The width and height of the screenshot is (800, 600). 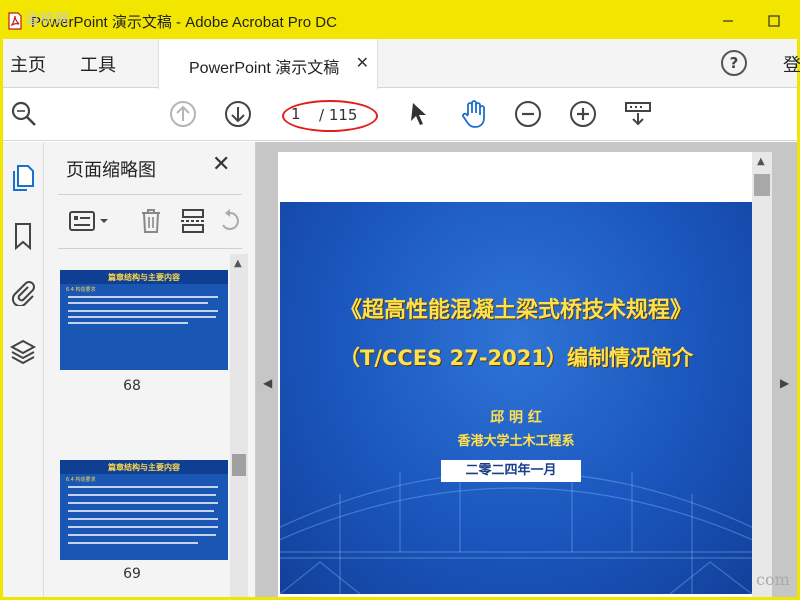 I want to click on panel-title: 页面缩略图, so click(x=111, y=170).